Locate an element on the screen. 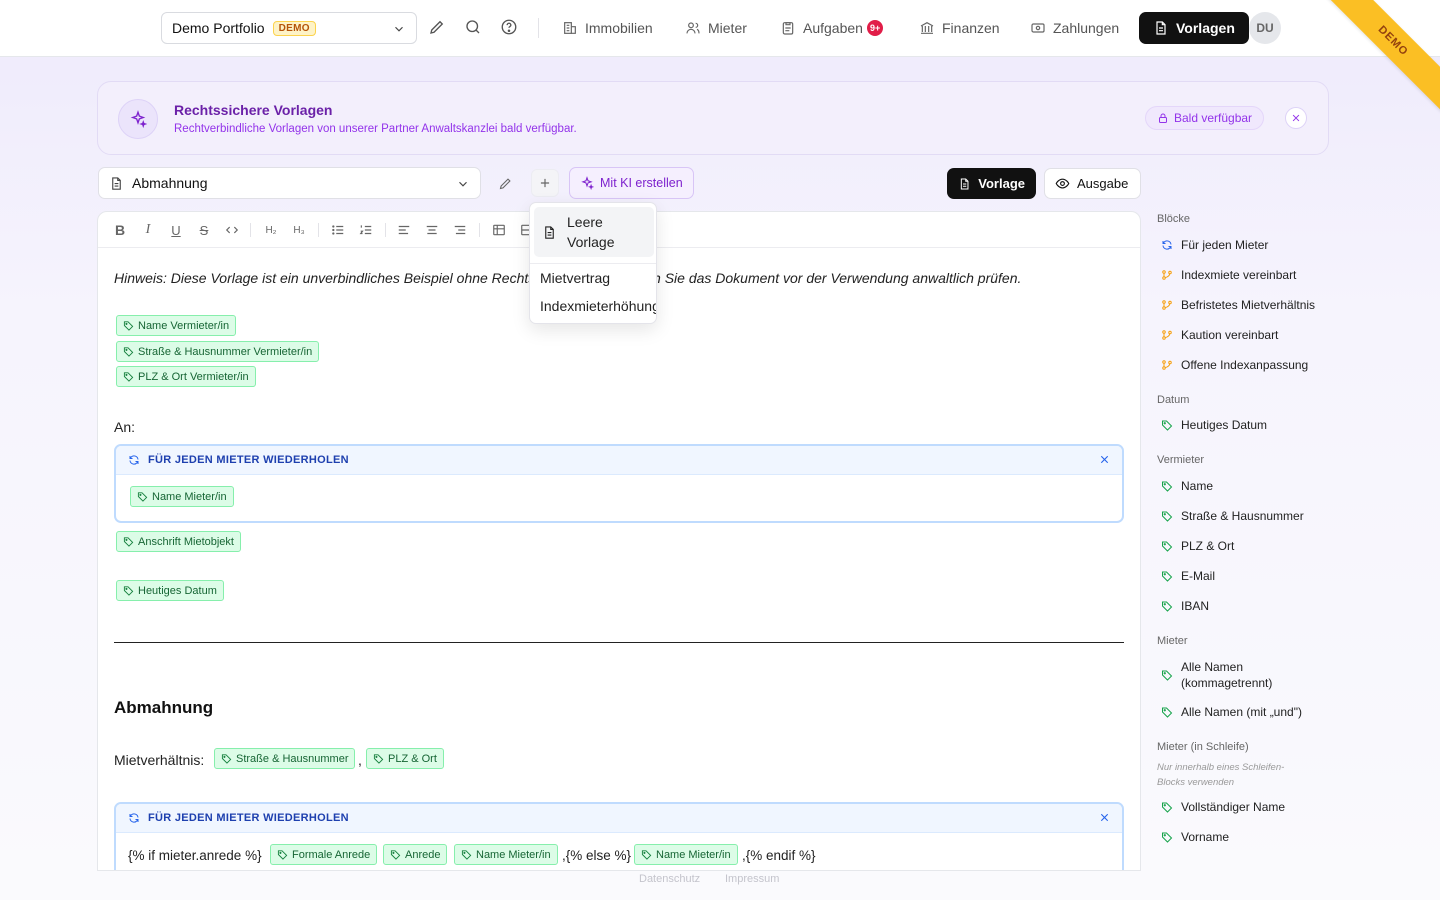 The image size is (1440, 900). add-template-button is located at coordinates (545, 183).